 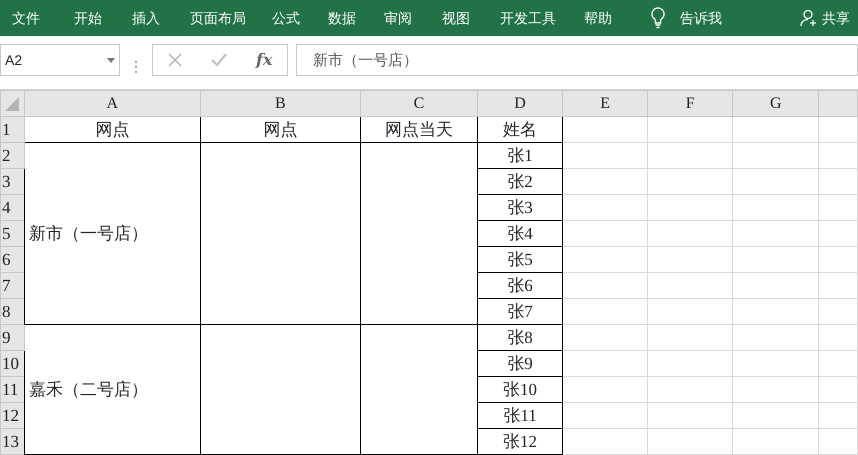 I want to click on select-all-icon, so click(x=12, y=103).